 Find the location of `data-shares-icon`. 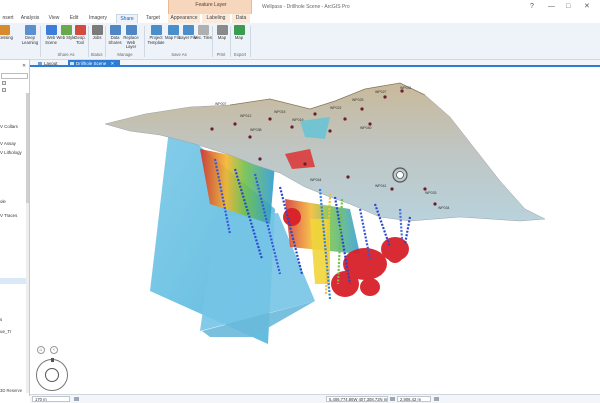

data-shares-icon is located at coordinates (115, 30).